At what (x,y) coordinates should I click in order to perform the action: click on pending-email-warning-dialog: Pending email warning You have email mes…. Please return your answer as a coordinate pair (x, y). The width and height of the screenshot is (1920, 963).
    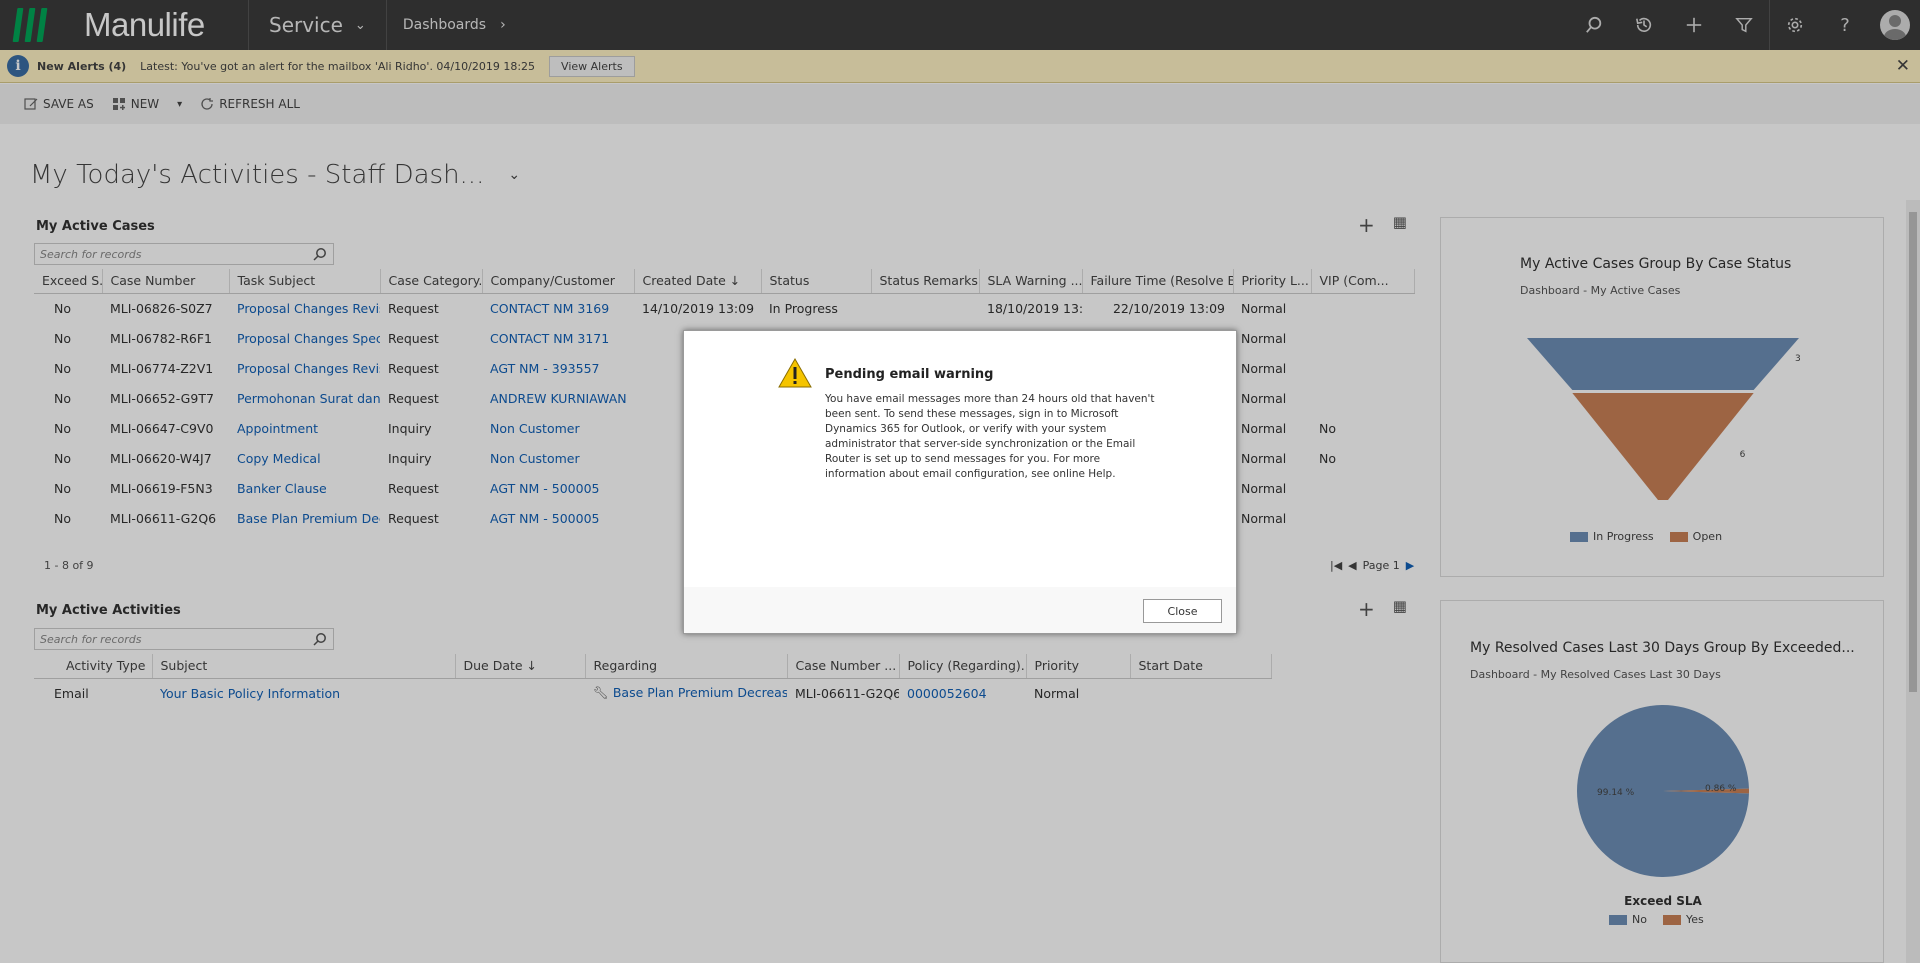
    Looking at the image, I should click on (960, 482).